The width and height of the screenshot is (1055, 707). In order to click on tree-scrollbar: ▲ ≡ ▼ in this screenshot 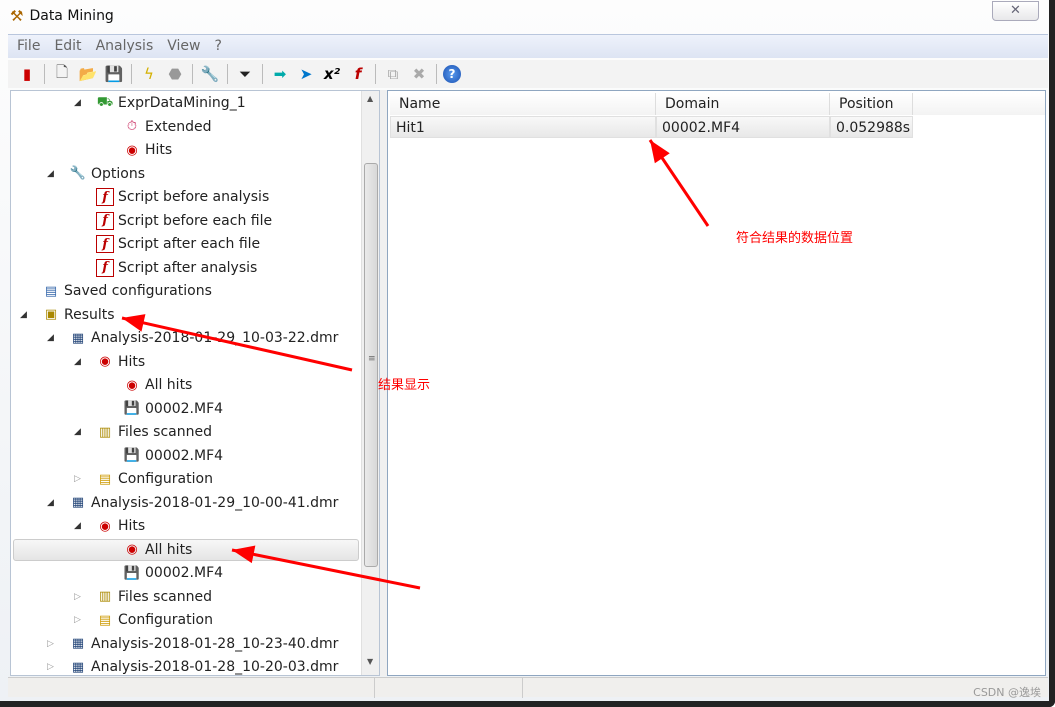, I will do `click(370, 383)`.